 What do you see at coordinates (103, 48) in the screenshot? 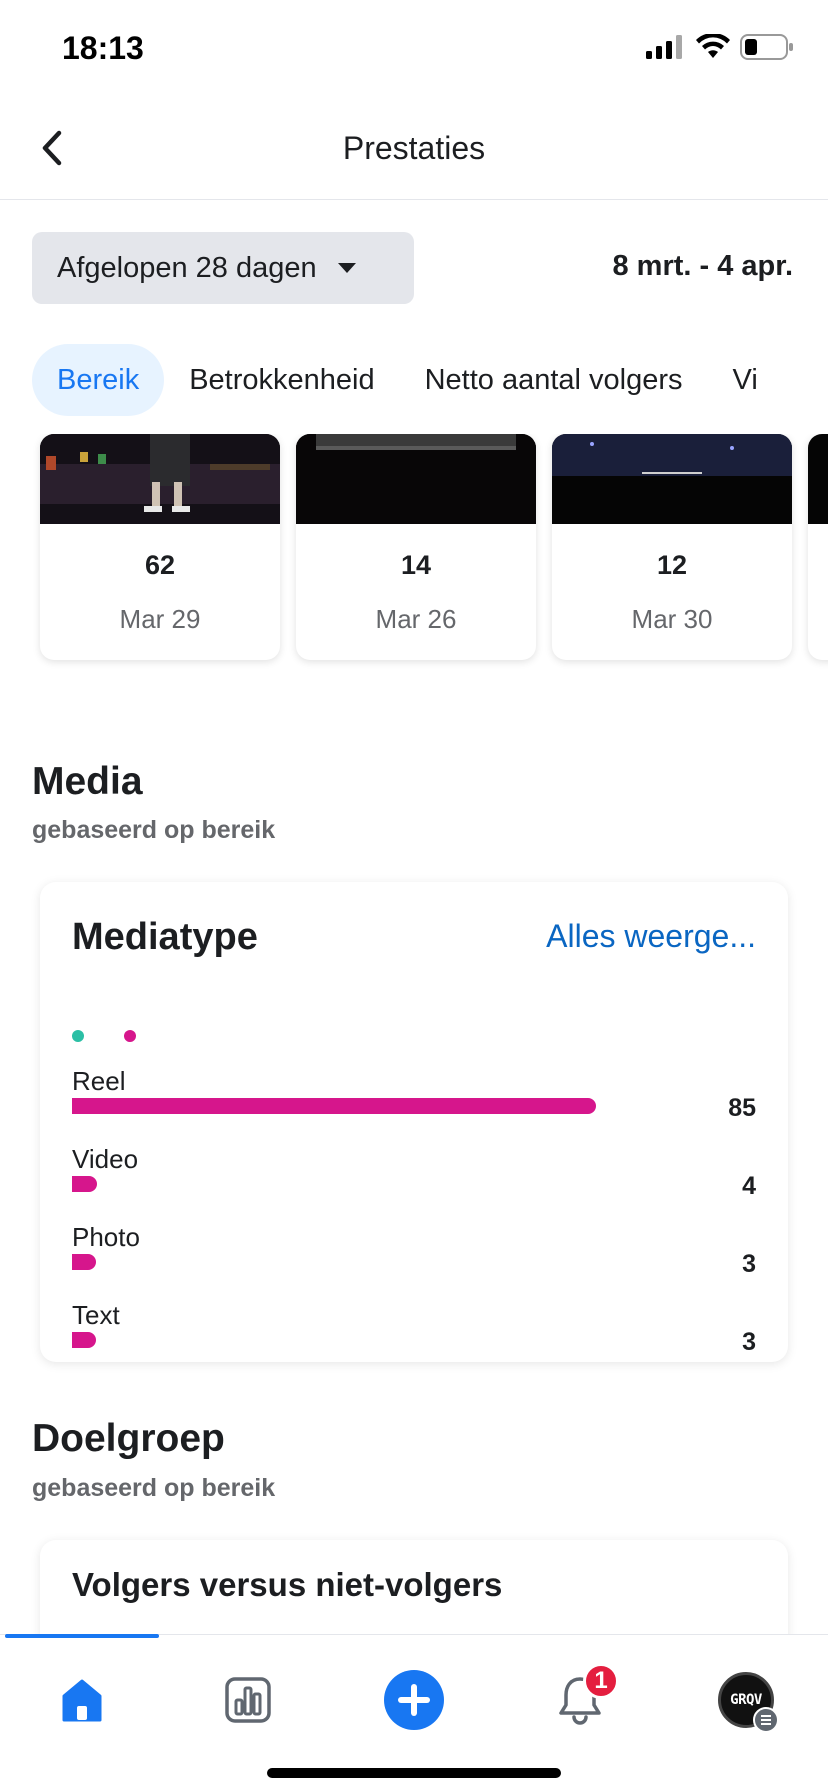
I see `status-time: 18:13` at bounding box center [103, 48].